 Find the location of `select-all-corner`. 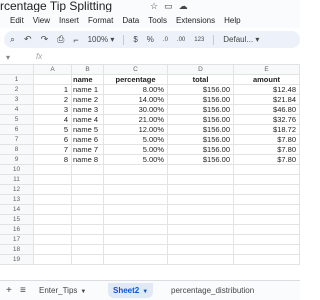

select-all-corner is located at coordinates (17, 70).